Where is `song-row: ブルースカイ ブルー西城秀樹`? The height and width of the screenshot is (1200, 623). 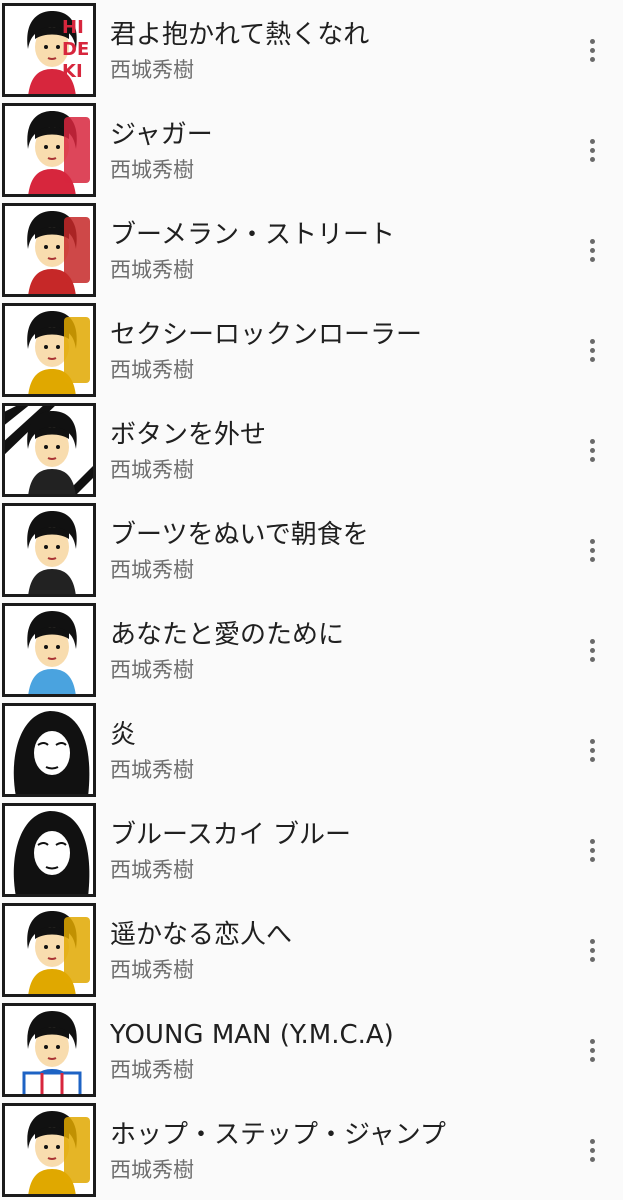
song-row: ブルースカイ ブルー西城秀樹 is located at coordinates (311, 850).